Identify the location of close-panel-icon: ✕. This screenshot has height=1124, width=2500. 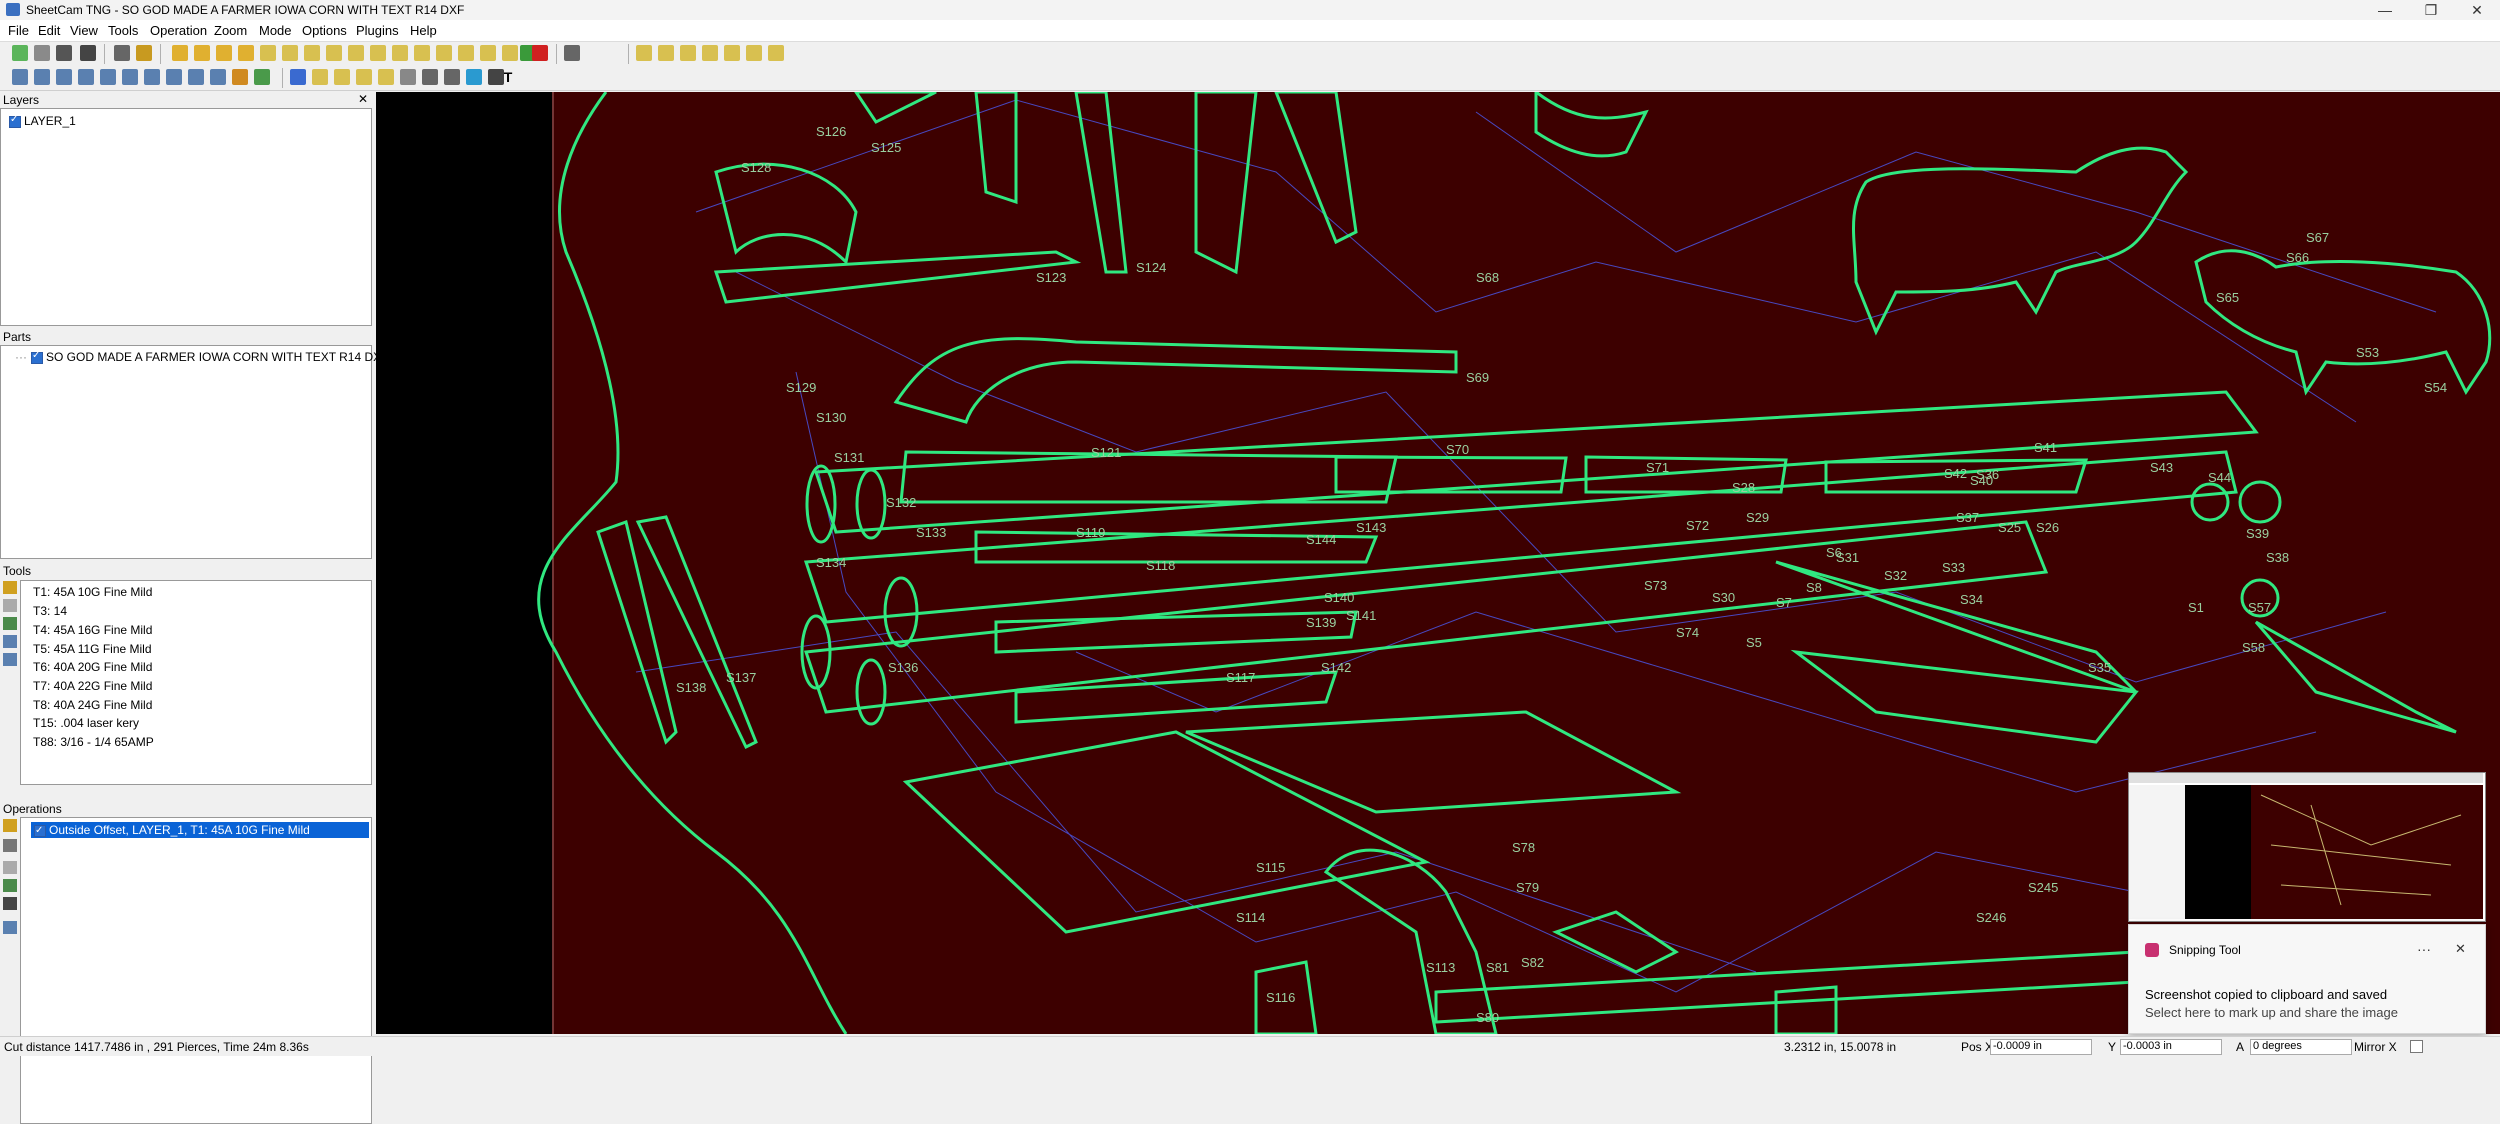
(363, 99).